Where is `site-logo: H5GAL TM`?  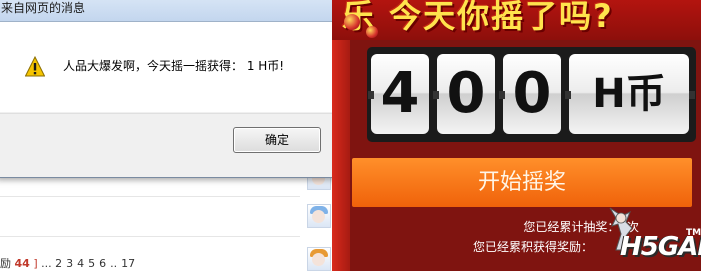 site-logo: H5GAL TM is located at coordinates (650, 236).